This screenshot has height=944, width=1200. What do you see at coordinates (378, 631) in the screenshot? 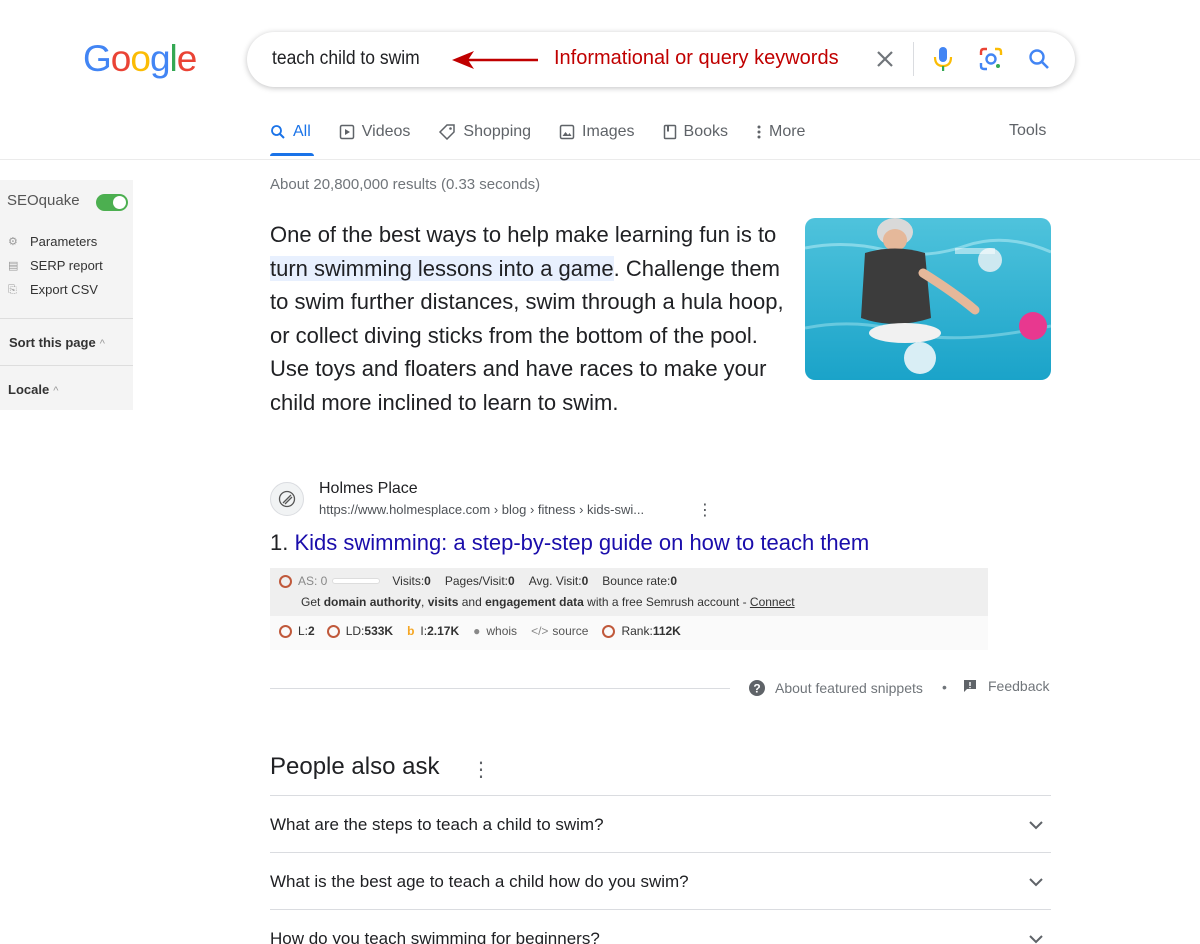
I see `ld-value: 533K` at bounding box center [378, 631].